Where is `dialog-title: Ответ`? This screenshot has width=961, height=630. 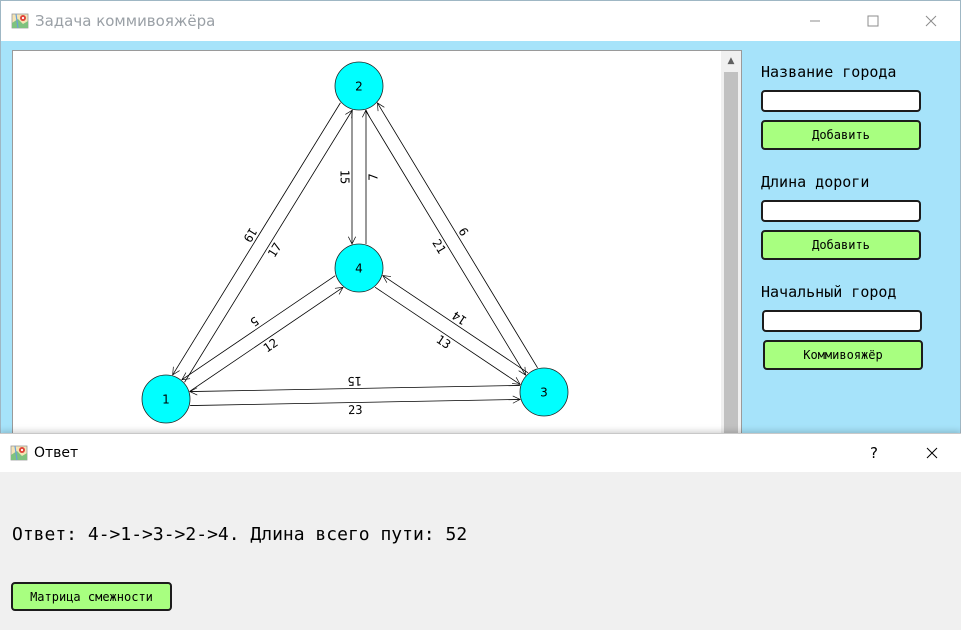
dialog-title: Ответ is located at coordinates (56, 453).